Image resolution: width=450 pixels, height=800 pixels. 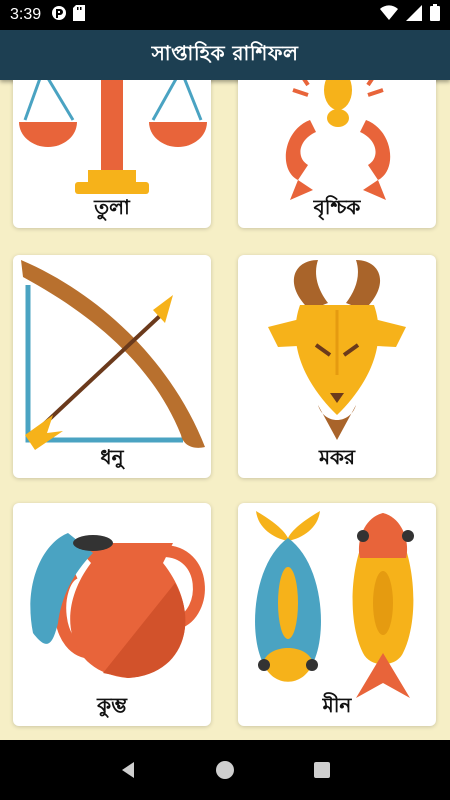 I want to click on sign-label: মকর, so click(x=337, y=457).